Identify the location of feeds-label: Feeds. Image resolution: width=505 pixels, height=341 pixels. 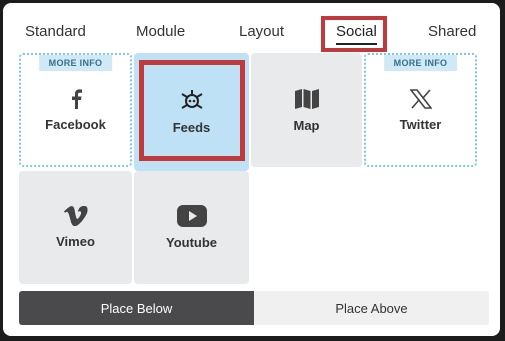
(191, 127).